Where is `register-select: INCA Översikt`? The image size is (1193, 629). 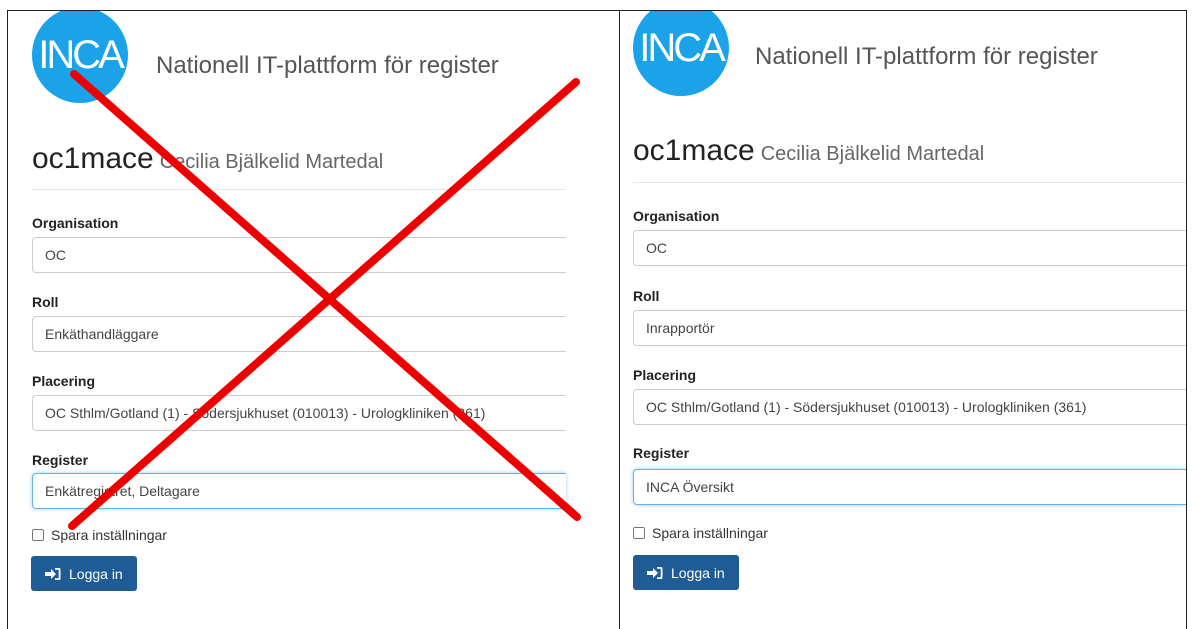 register-select: INCA Översikt is located at coordinates (909, 487).